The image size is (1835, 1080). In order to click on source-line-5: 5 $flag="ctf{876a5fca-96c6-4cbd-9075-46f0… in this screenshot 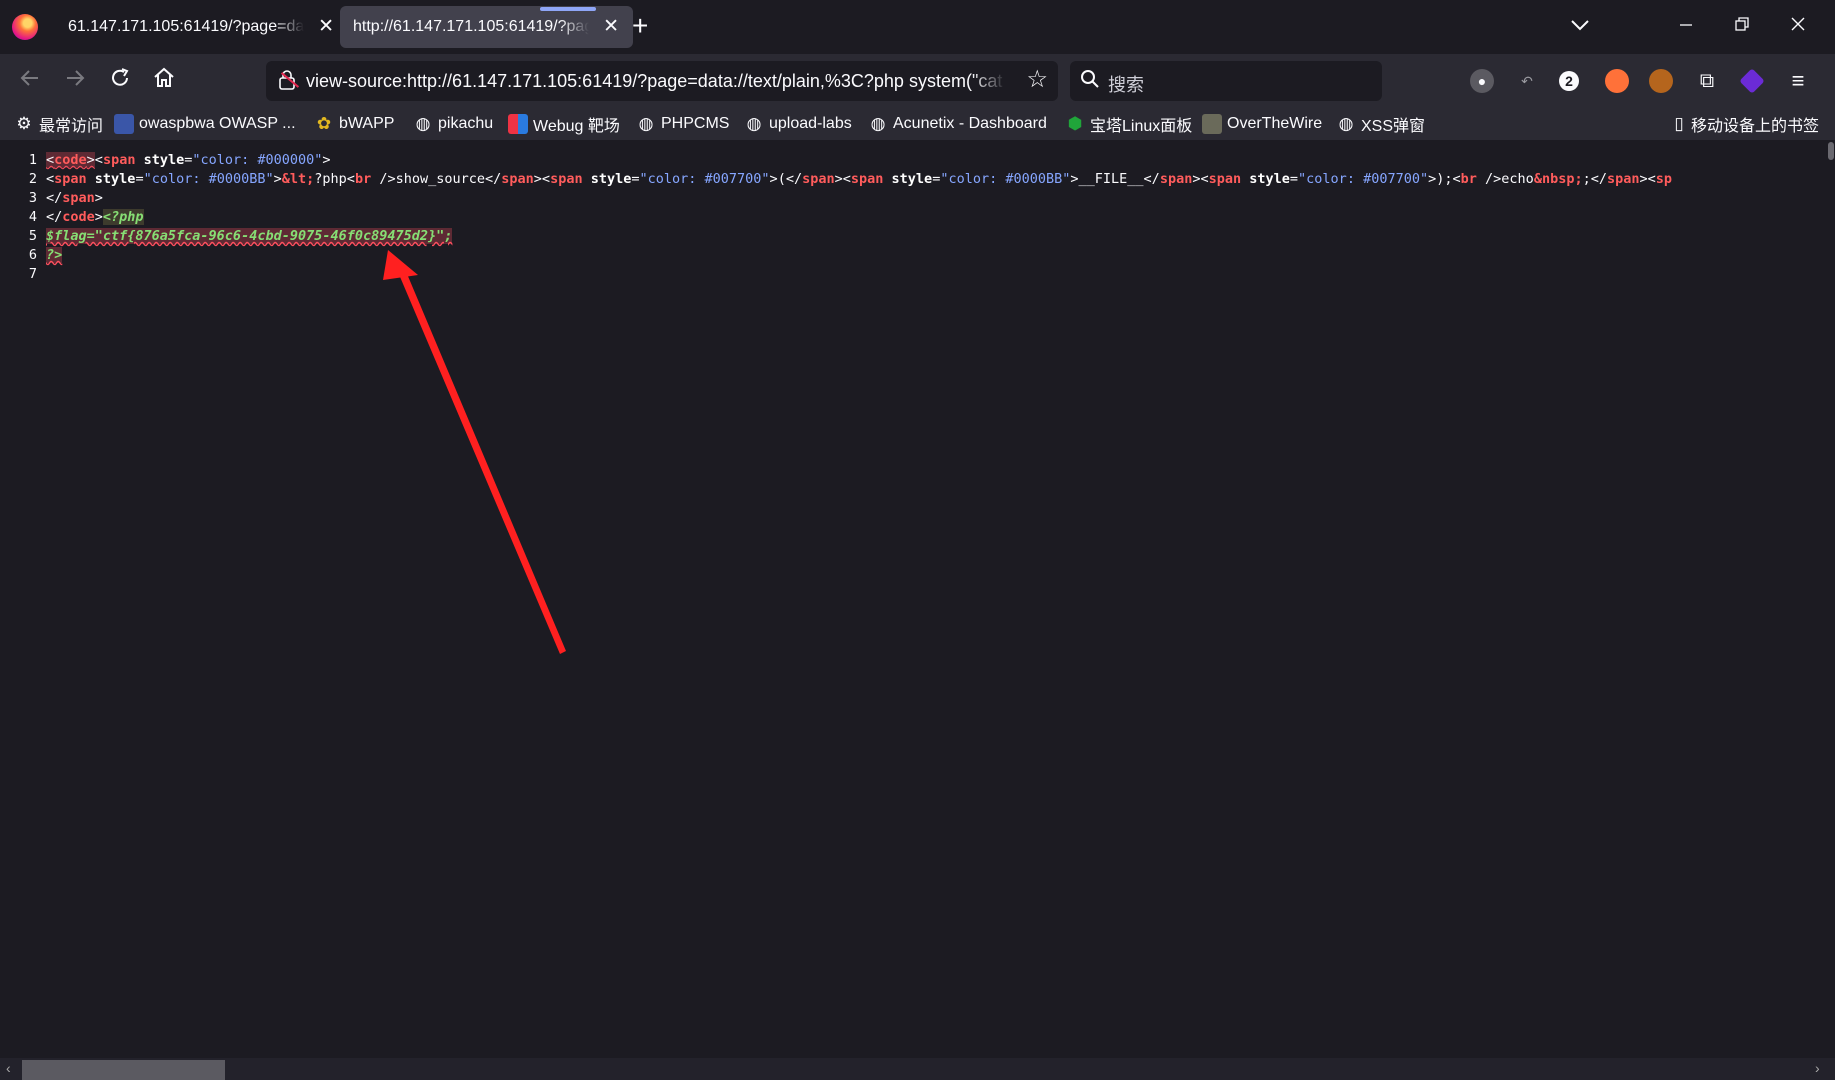, I will do `click(226, 236)`.